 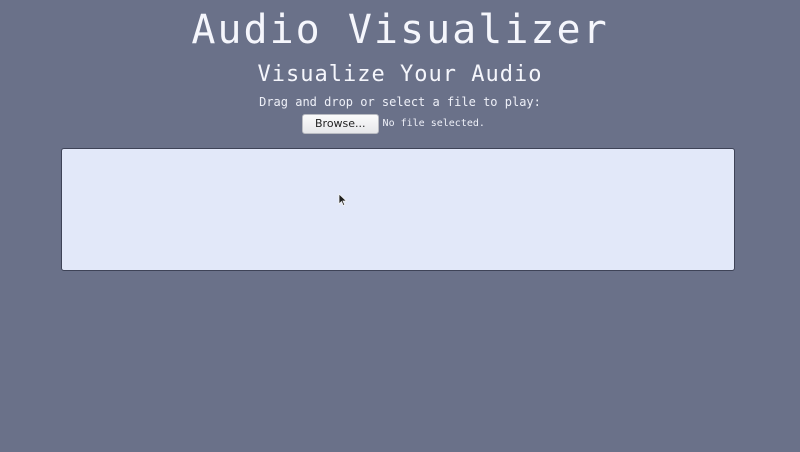 What do you see at coordinates (343, 200) in the screenshot?
I see `mouse-pointer-icon` at bounding box center [343, 200].